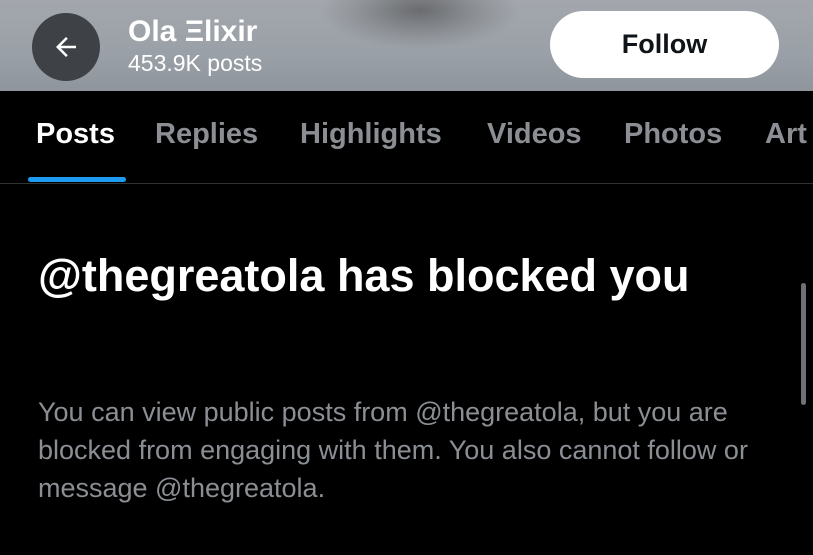 This screenshot has height=555, width=813. Describe the element at coordinates (75, 134) in the screenshot. I see `tab-posts: Posts` at that location.